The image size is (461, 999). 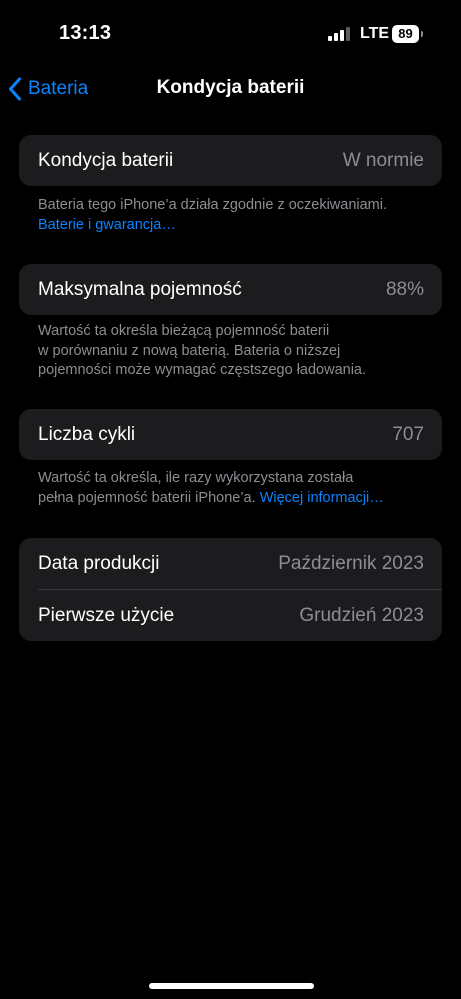 What do you see at coordinates (231, 986) in the screenshot?
I see `home-indicator` at bounding box center [231, 986].